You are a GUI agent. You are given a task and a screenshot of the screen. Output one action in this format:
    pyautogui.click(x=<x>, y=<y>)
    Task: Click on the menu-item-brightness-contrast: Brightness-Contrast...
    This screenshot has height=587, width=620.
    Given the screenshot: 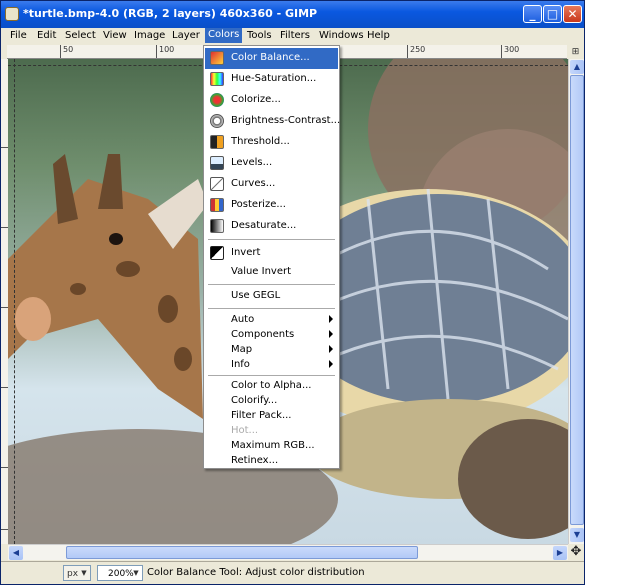 What is the action you would take?
    pyautogui.click(x=273, y=121)
    